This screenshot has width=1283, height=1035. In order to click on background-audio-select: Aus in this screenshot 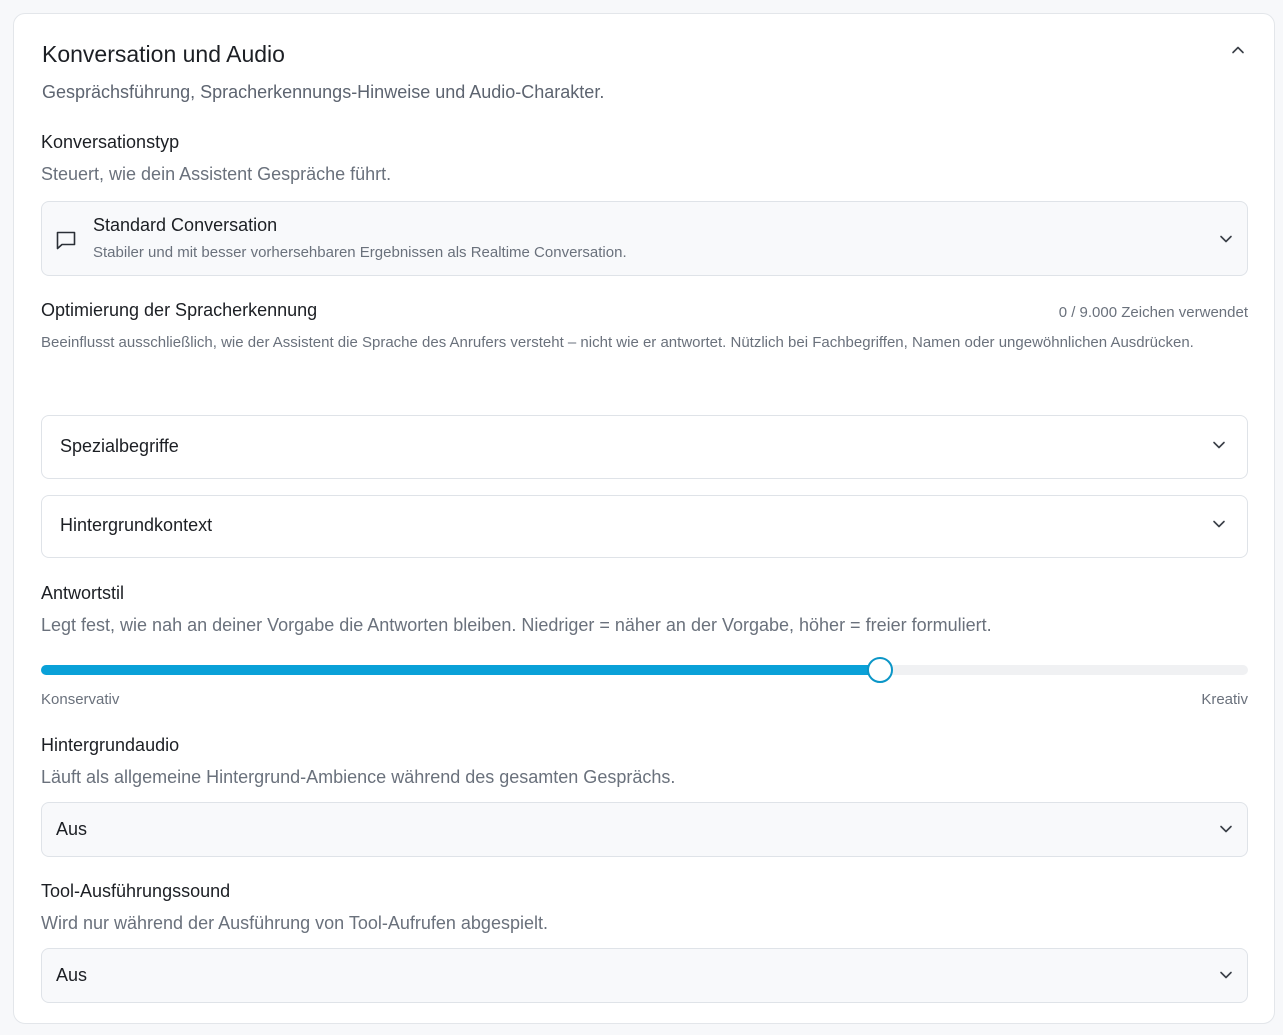, I will do `click(644, 829)`.